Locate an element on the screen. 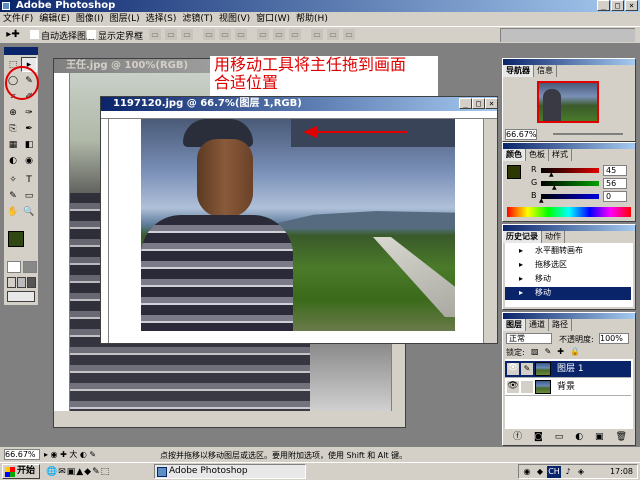  opacity-input: 100% is located at coordinates (614, 338).